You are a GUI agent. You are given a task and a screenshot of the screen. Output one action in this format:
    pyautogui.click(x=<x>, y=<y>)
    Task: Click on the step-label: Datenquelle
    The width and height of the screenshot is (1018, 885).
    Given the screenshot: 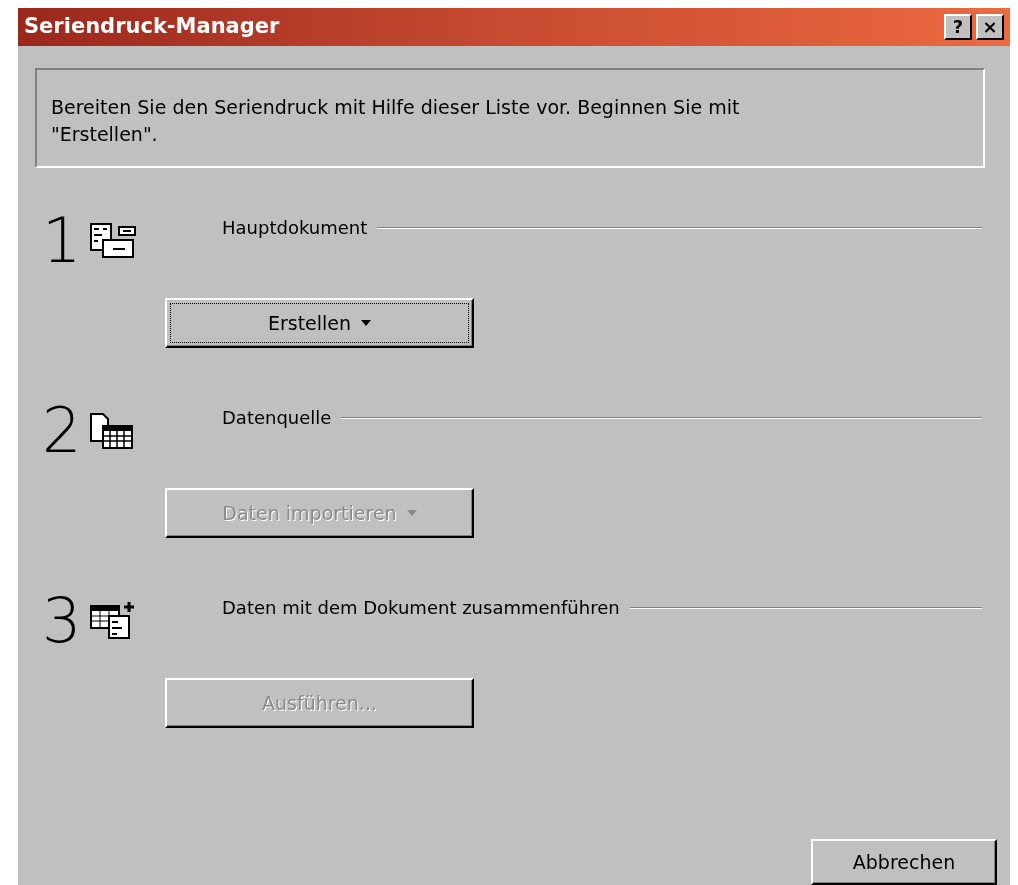 What is the action you would take?
    pyautogui.click(x=277, y=418)
    